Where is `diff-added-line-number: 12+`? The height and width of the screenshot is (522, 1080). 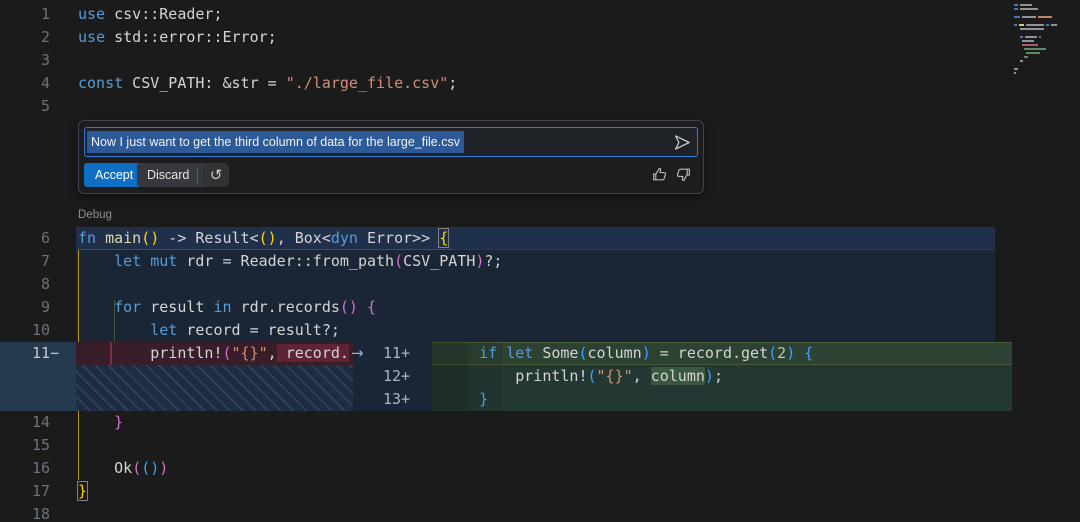 diff-added-line-number: 12+ is located at coordinates (397, 376).